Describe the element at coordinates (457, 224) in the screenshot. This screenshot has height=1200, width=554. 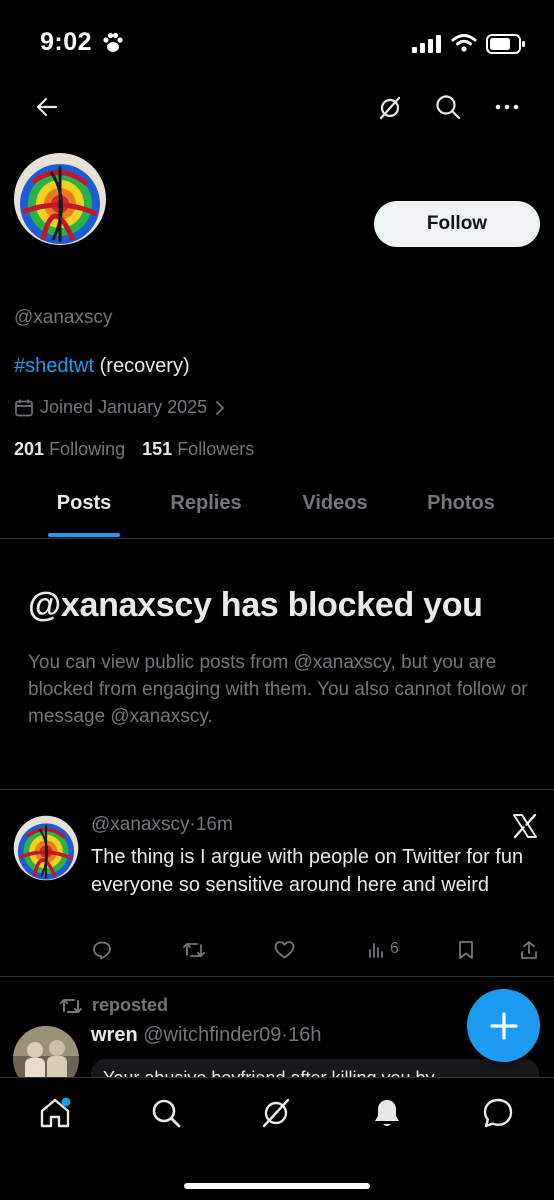
I see `follow-button: Follow` at that location.